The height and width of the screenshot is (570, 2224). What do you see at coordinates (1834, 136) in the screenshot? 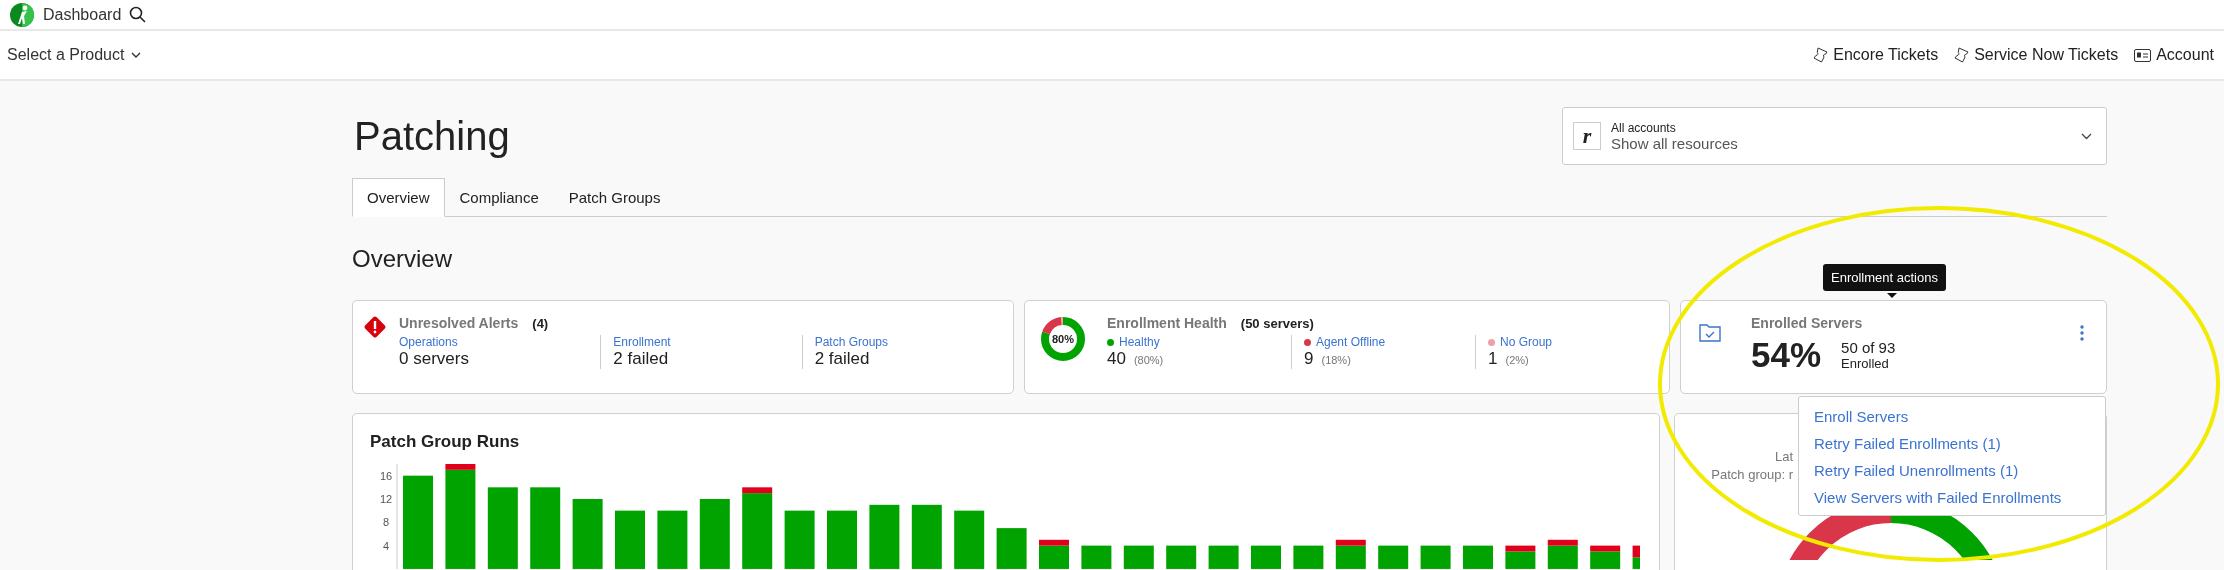
I see `account-selector: r All accounts Show all resources` at bounding box center [1834, 136].